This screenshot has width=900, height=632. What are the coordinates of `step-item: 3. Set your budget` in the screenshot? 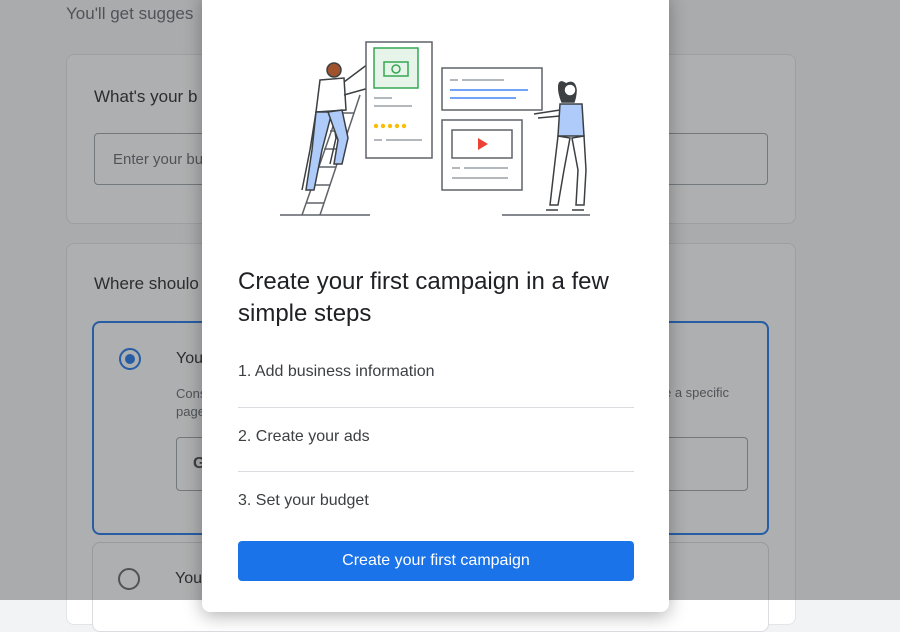 It's located at (303, 500).